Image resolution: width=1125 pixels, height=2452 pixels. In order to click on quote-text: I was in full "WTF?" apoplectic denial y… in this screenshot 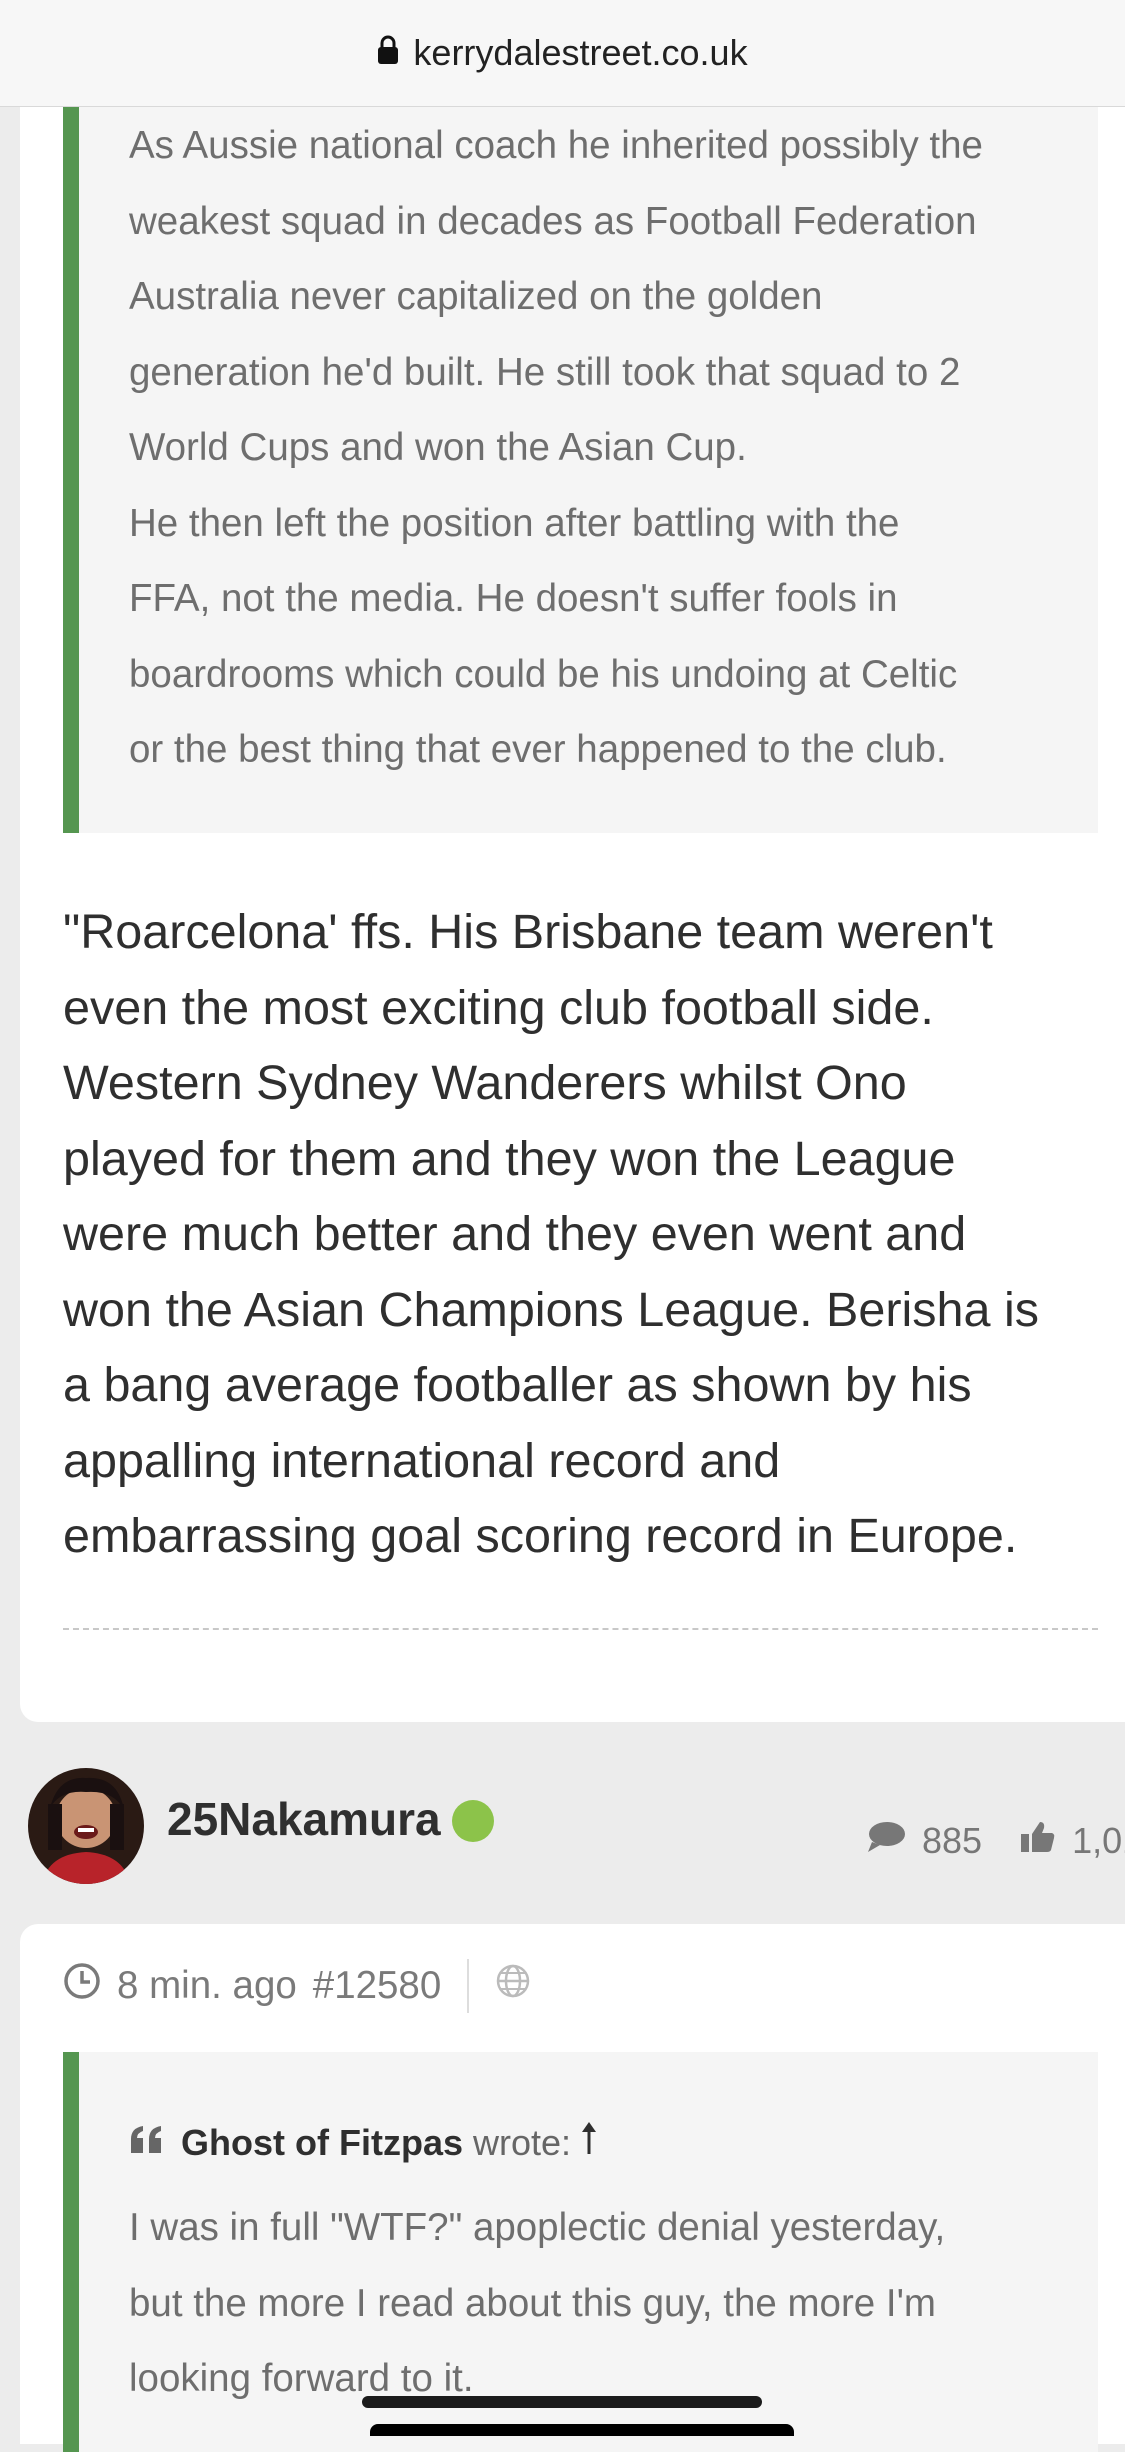, I will do `click(537, 2303)`.